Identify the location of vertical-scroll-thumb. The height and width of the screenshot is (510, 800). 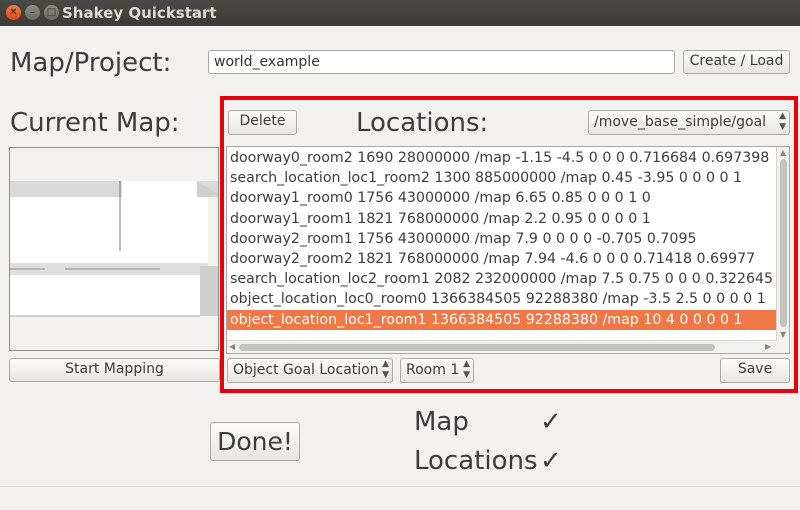
(783, 243).